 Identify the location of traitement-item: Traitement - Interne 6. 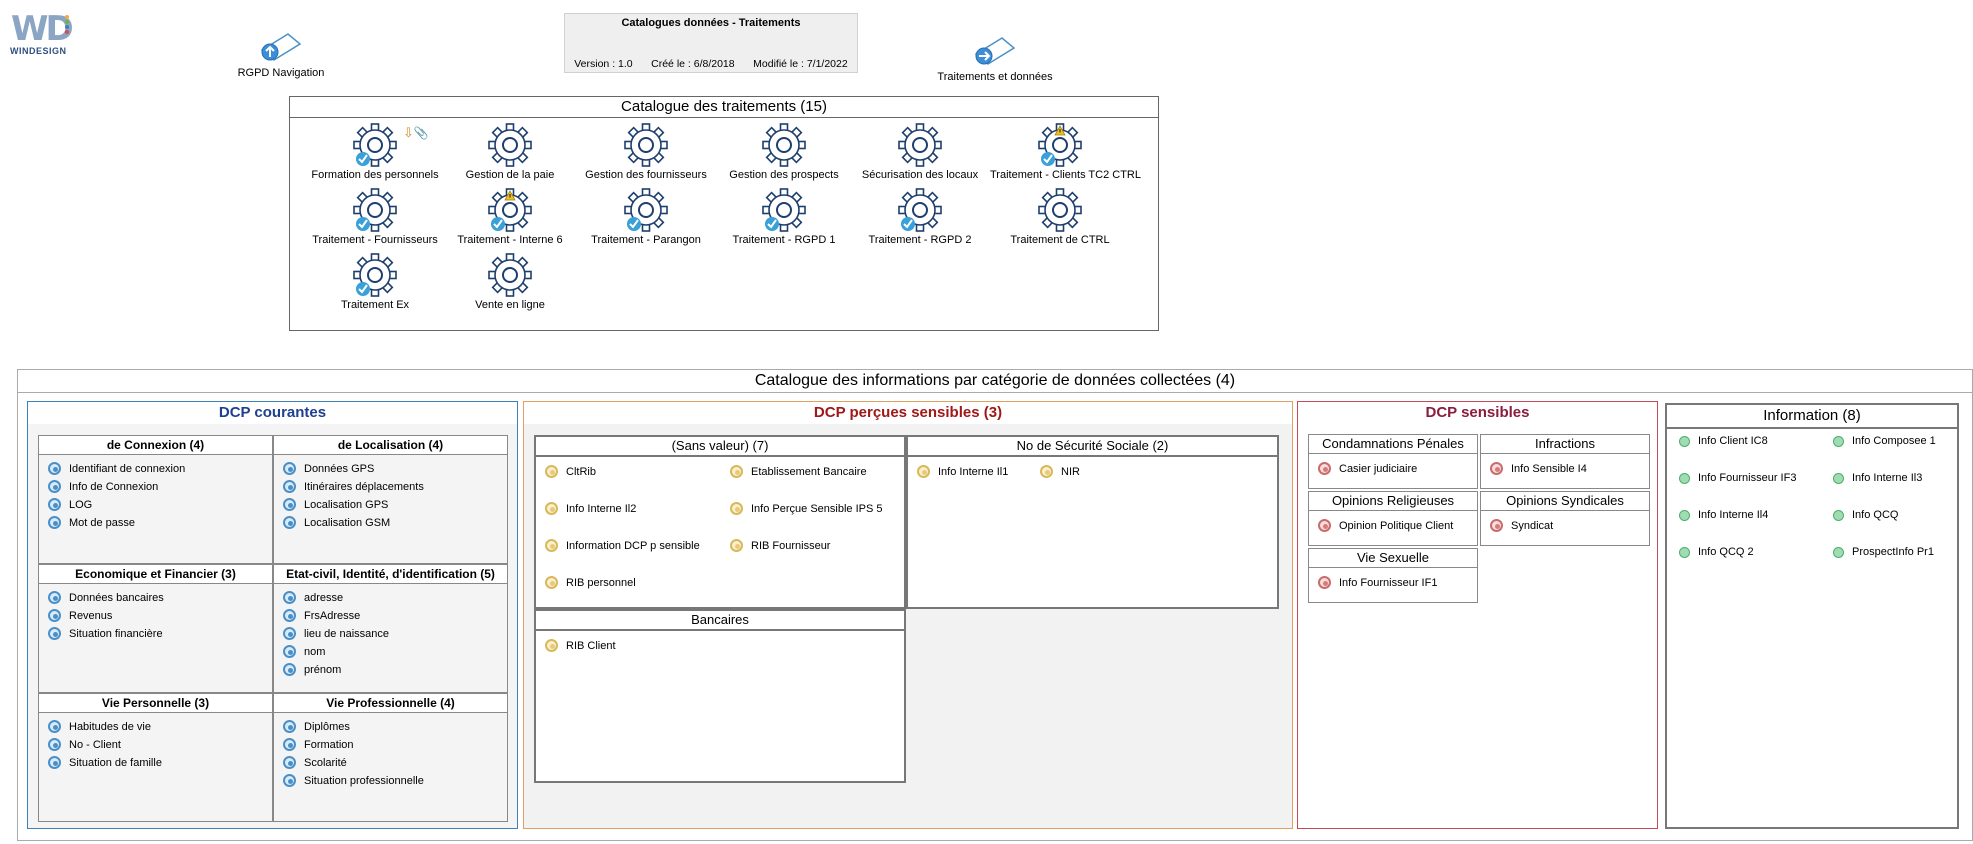
(510, 217).